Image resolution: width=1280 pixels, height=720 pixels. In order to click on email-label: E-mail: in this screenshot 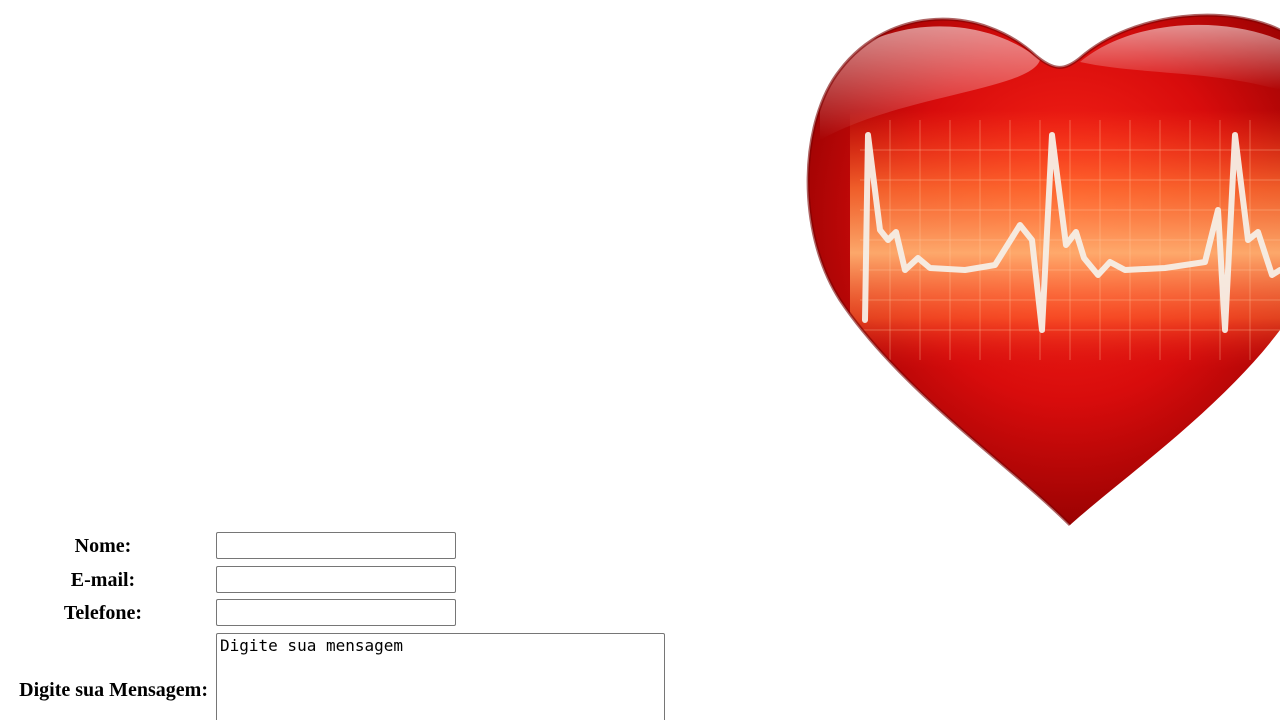, I will do `click(103, 580)`.